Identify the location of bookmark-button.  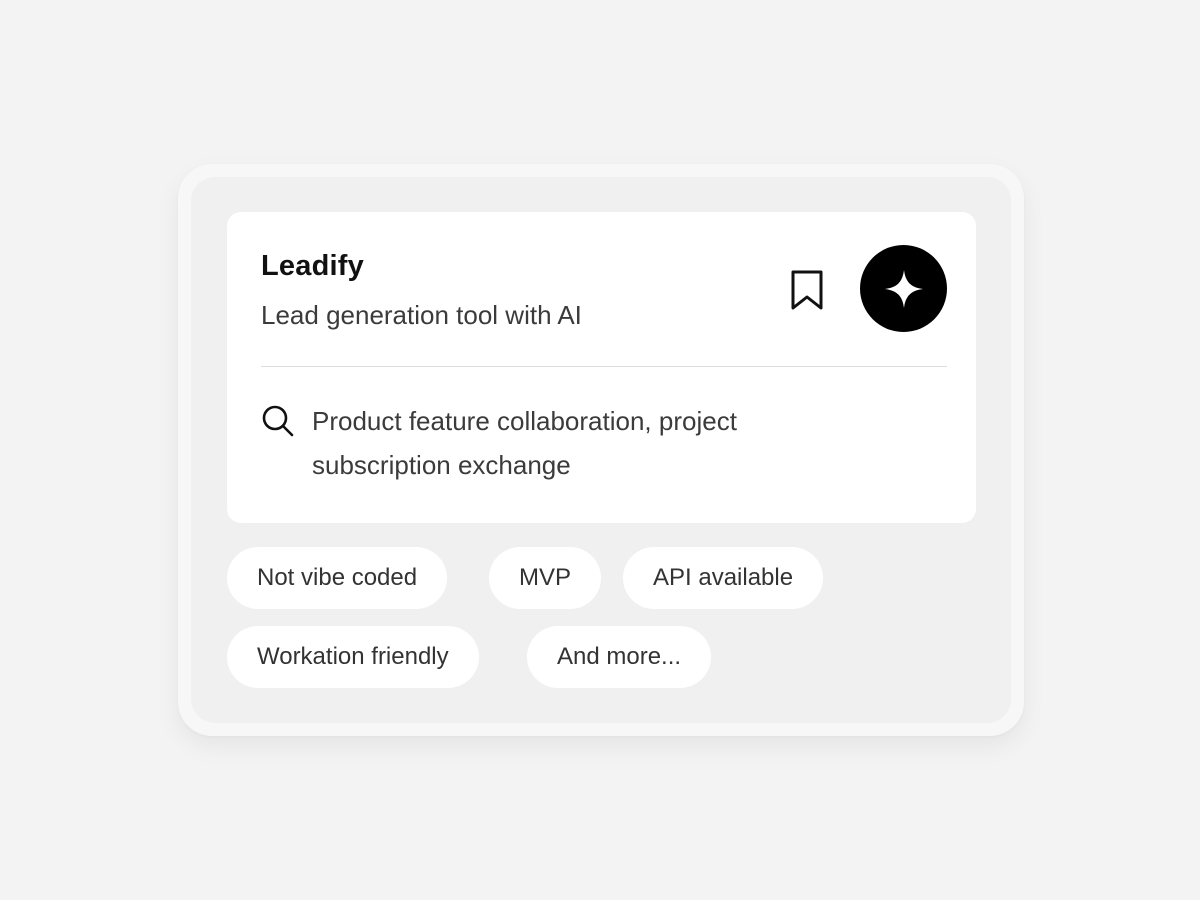
(807, 290).